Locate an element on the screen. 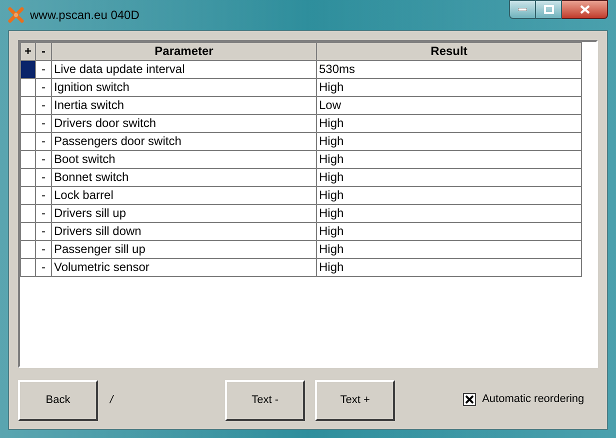  text-larger-button: Text + is located at coordinates (355, 400).